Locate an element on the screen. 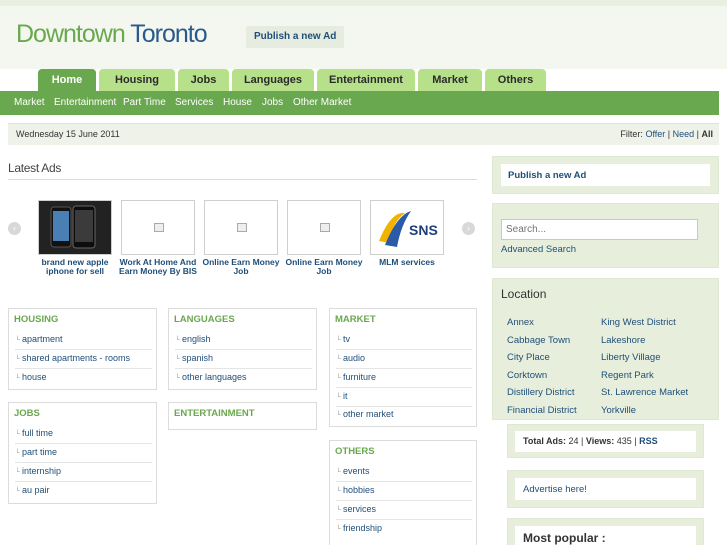  most-popular-title: Most popular : is located at coordinates (564, 538).